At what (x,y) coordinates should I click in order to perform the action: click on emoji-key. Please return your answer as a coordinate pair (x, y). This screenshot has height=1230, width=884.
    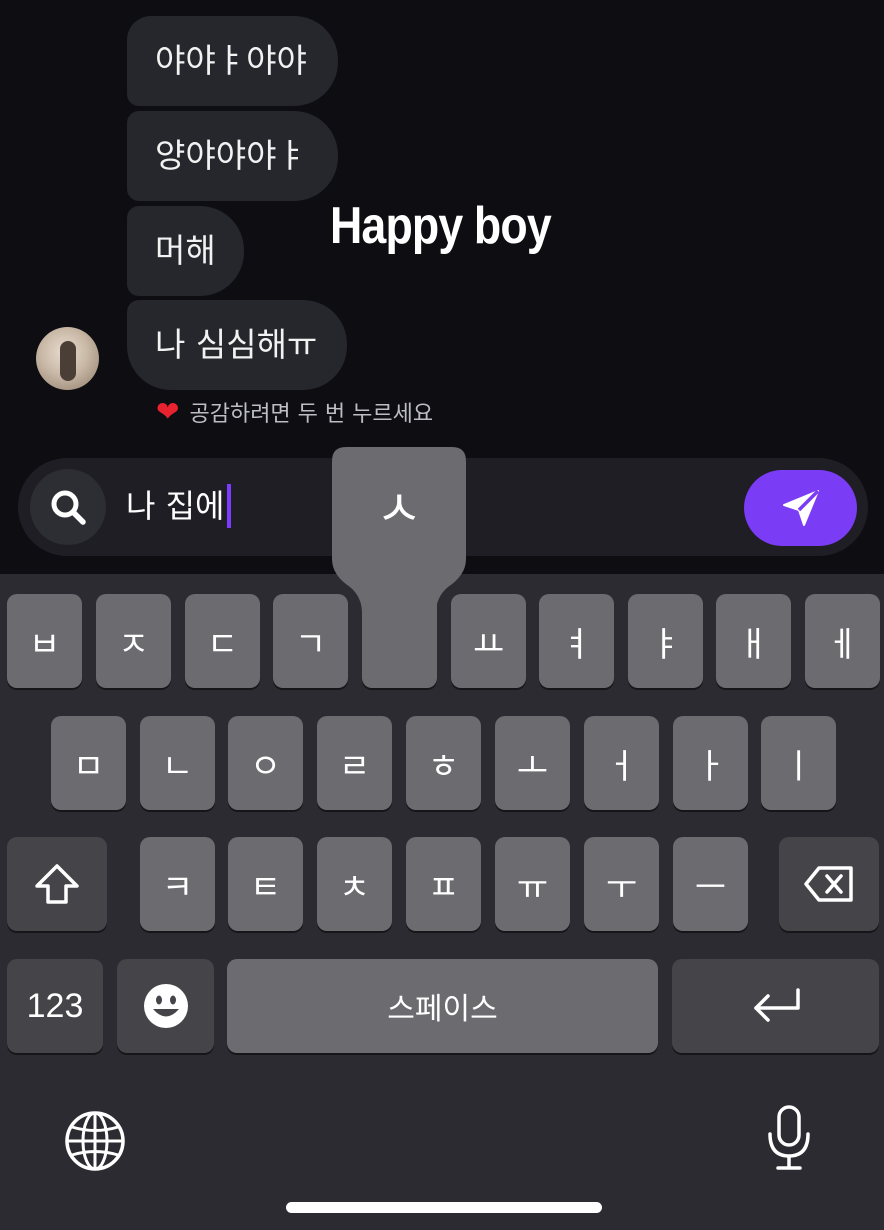
    Looking at the image, I should click on (165, 1006).